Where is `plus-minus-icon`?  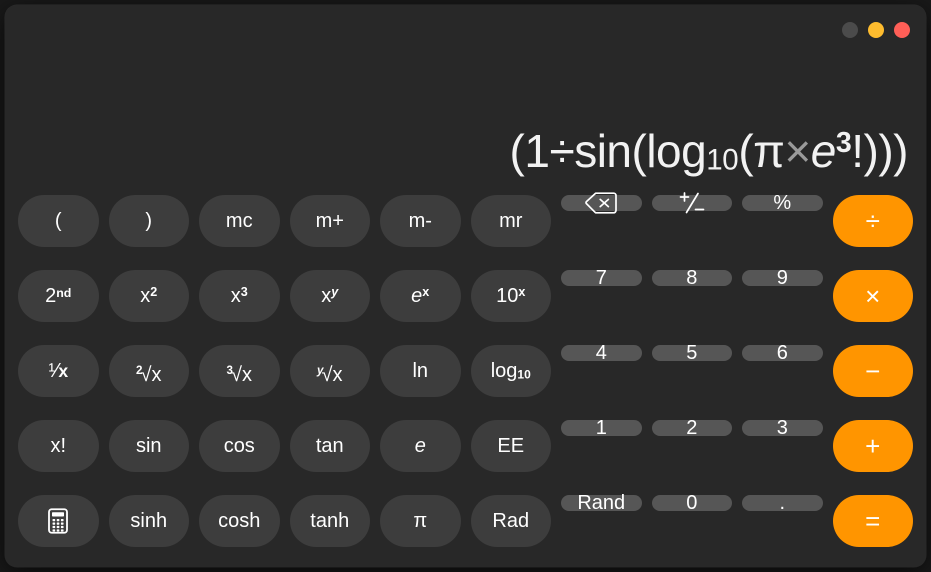
plus-minus-icon is located at coordinates (692, 203).